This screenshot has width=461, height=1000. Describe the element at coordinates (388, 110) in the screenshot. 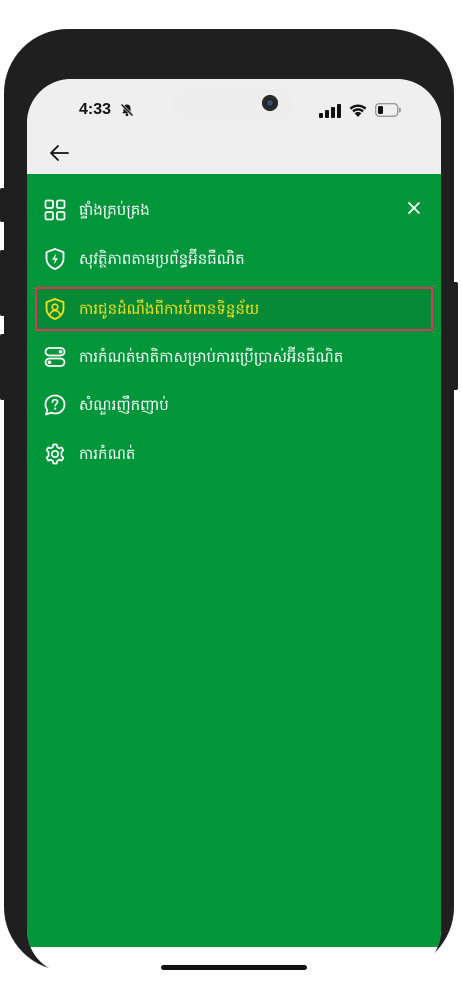

I see `battery-icon` at that location.